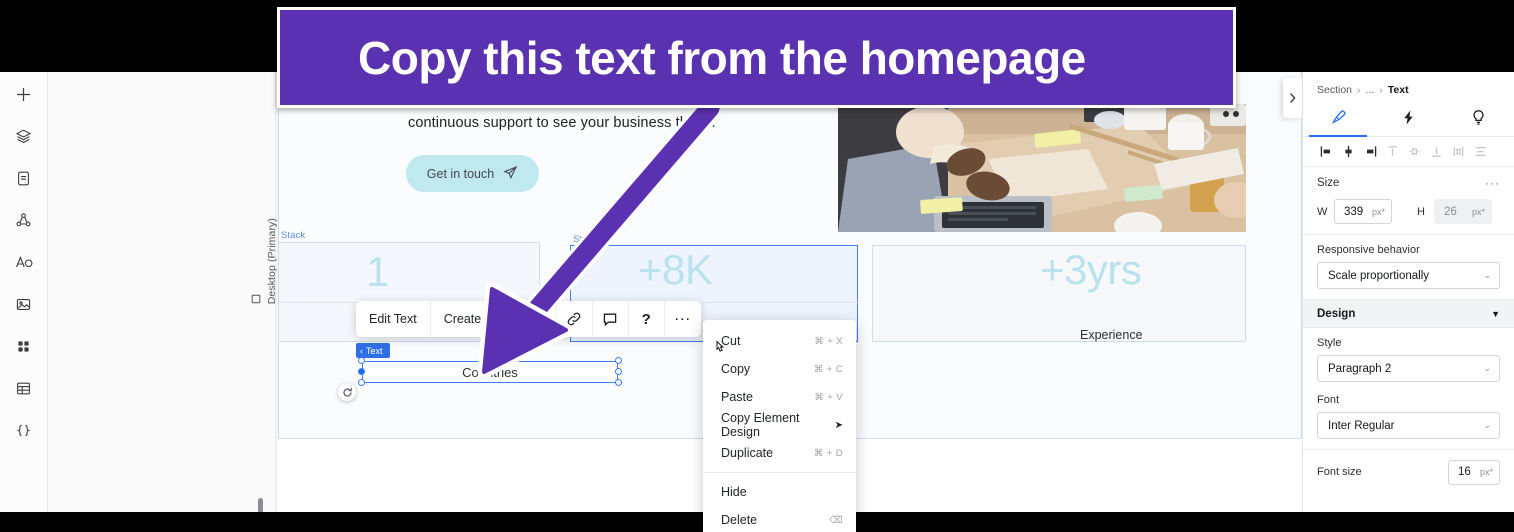 This screenshot has width=1514, height=532. Describe the element at coordinates (460, 173) in the screenshot. I see `cta-label: Get in touch` at that location.